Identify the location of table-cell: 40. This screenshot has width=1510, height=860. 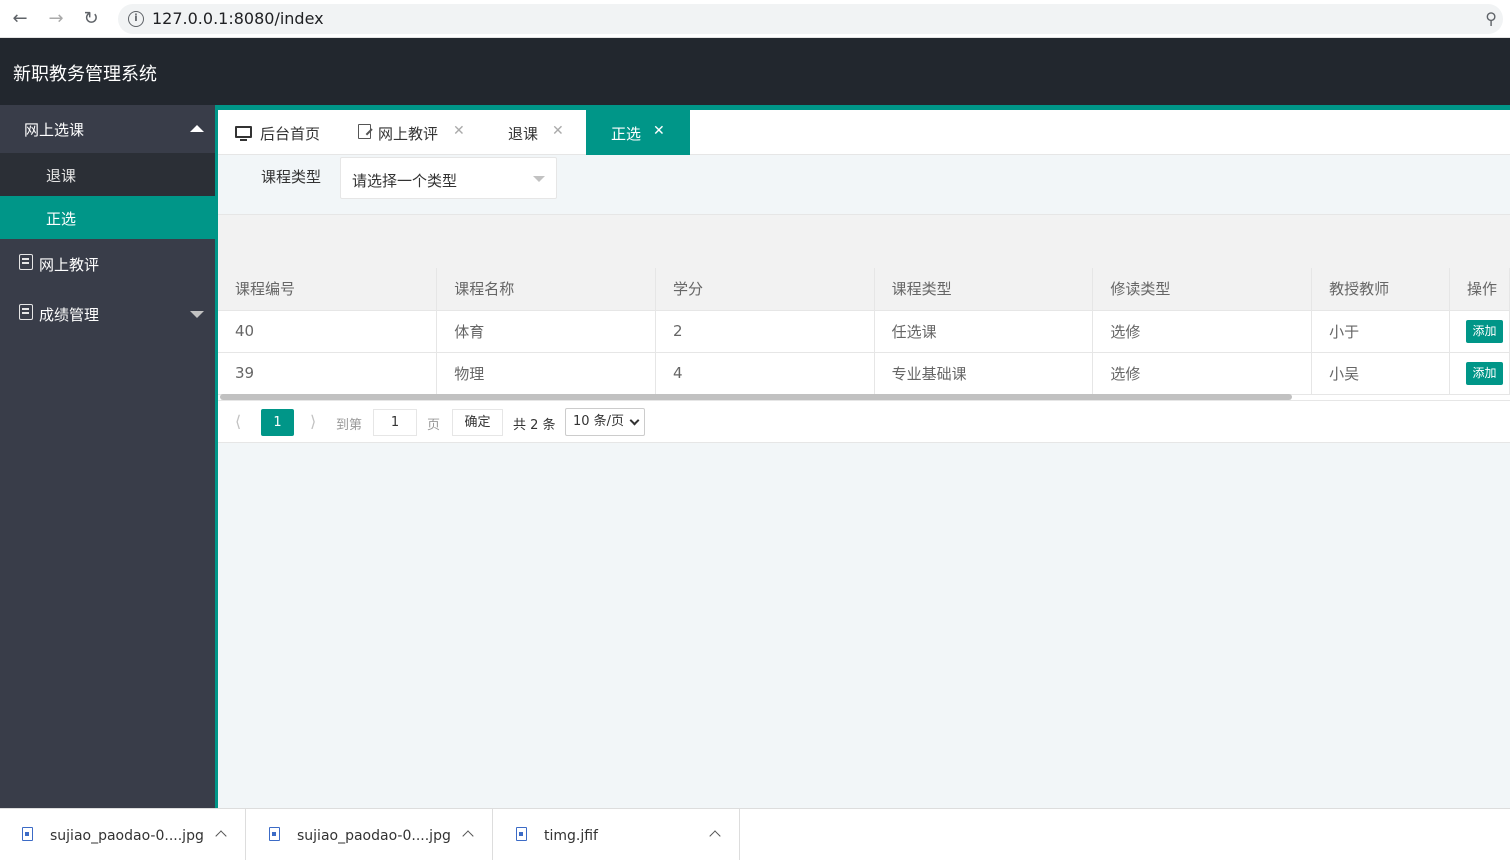
(328, 331).